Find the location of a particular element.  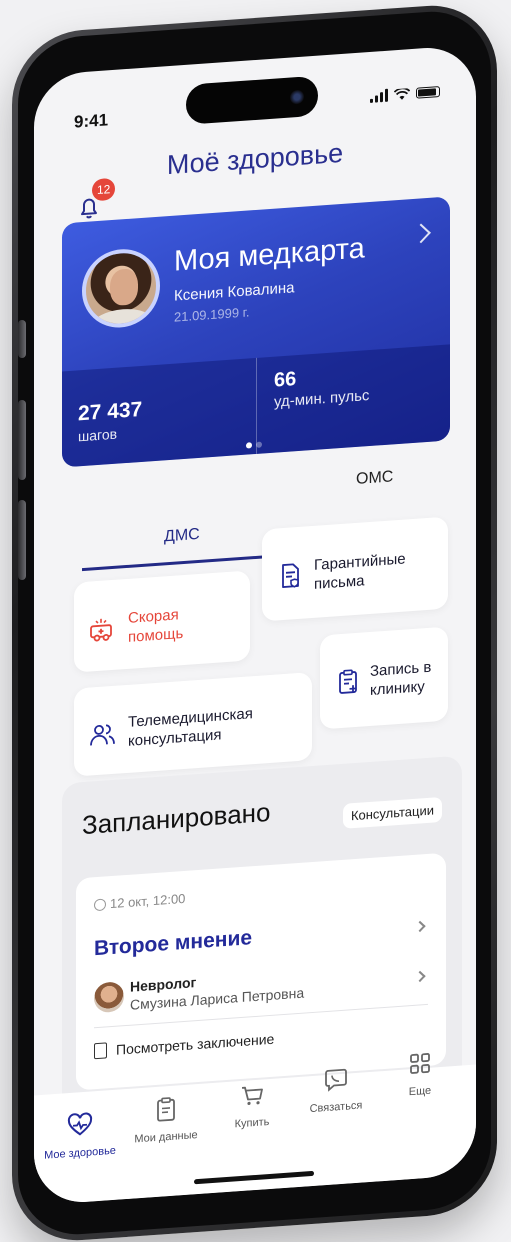

nav-my-health: Мое здоровье is located at coordinates (80, 1135).